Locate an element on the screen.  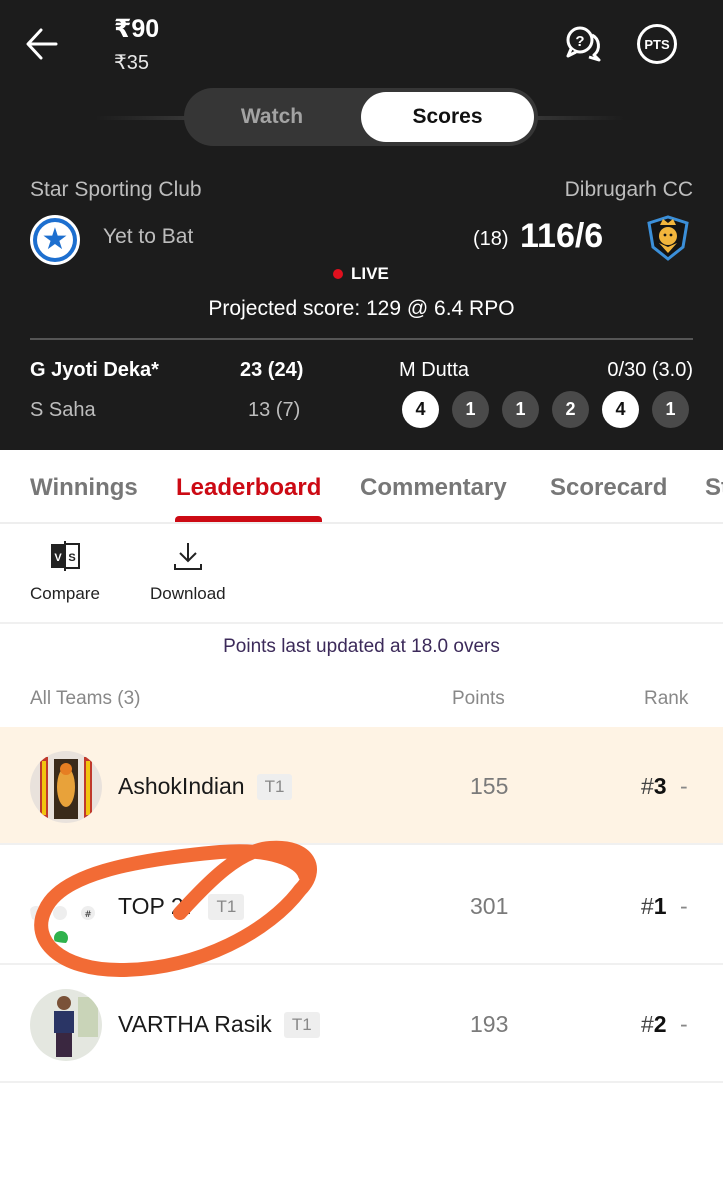
active-tab-indicator is located at coordinates (248, 519).